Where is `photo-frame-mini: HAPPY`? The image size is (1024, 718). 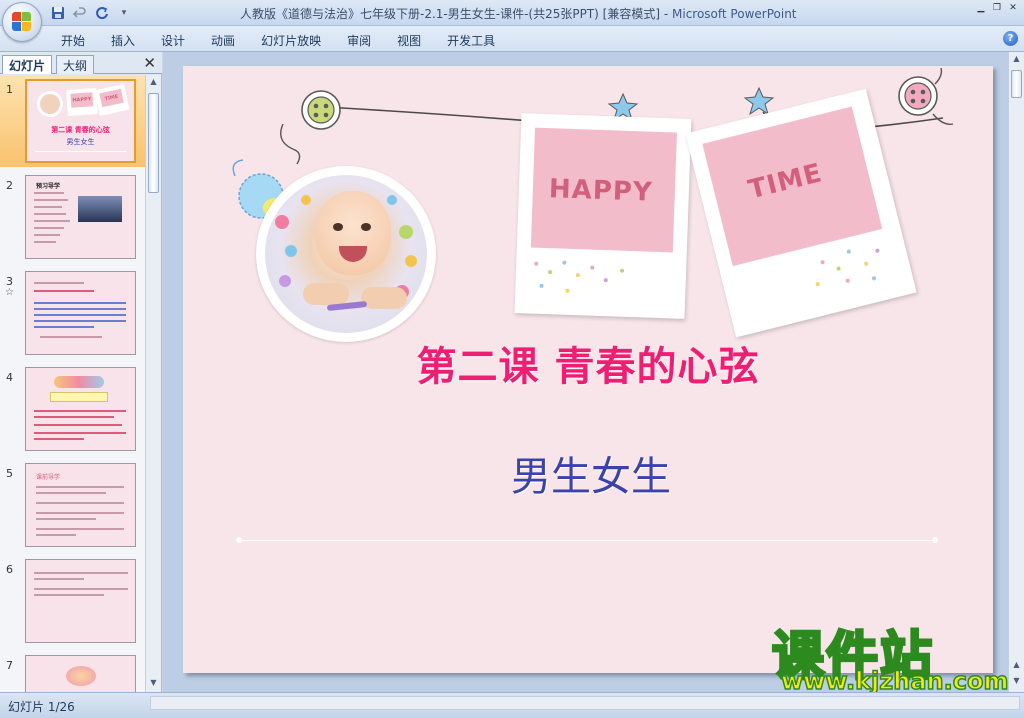 photo-frame-mini: HAPPY is located at coordinates (82, 102).